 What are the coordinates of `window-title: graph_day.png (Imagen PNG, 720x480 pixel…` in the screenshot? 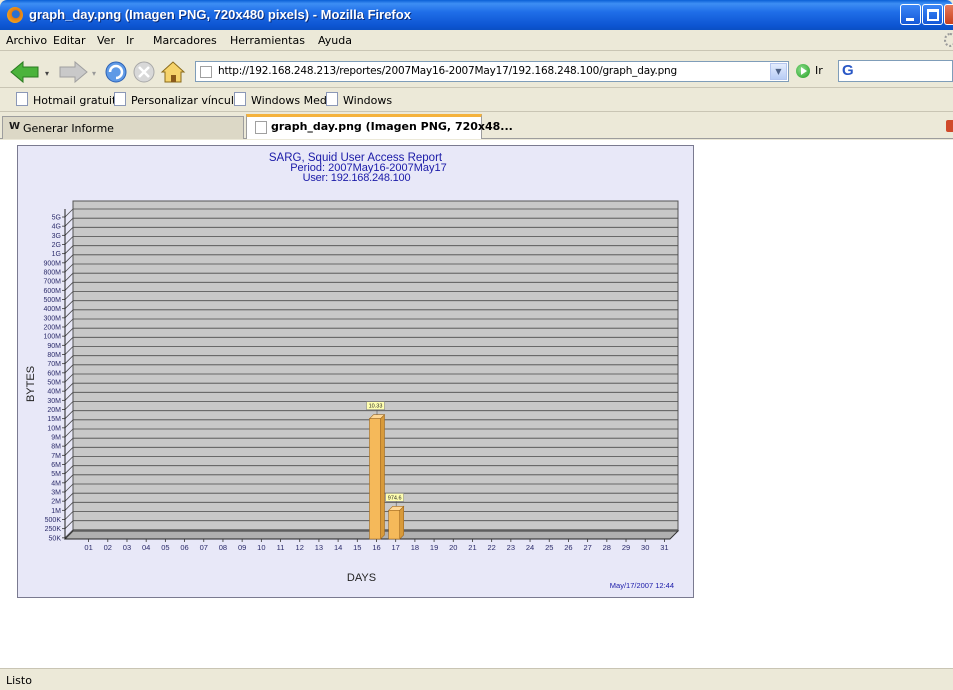 It's located at (220, 14).